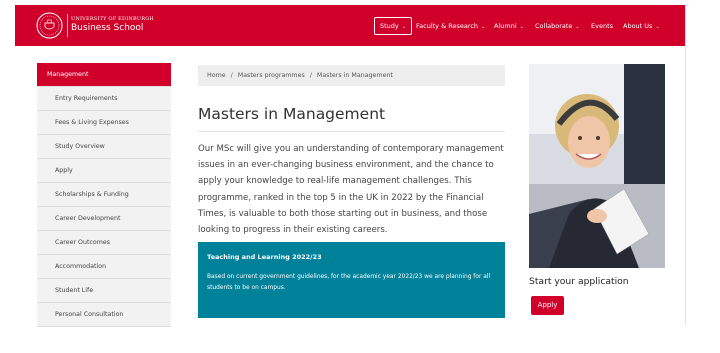 The image size is (720, 353). I want to click on sidebar-item-career-outcomes: Career Outcomes, so click(104, 243).